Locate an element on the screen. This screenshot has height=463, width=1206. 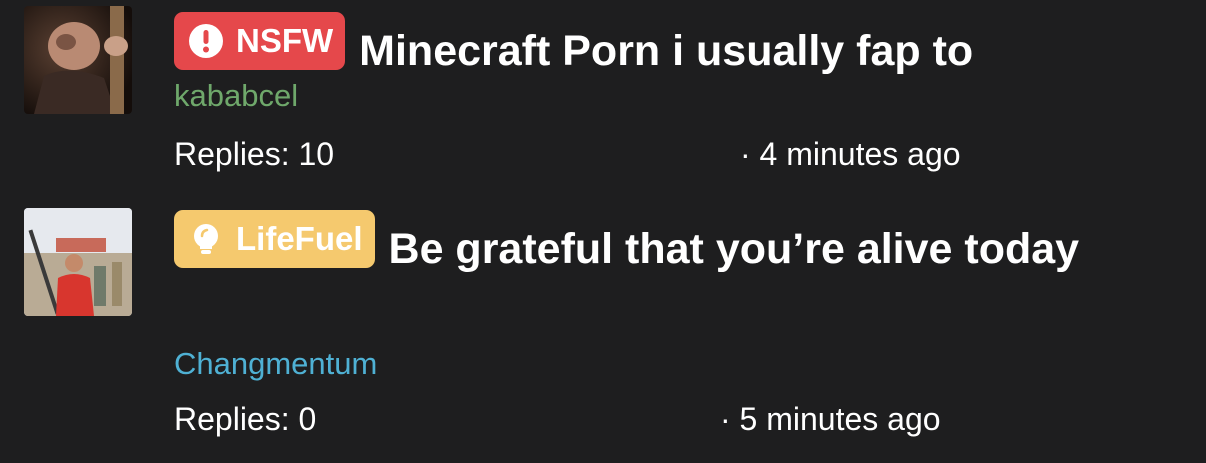
reply-count: Replies: 0 is located at coordinates (245, 419).